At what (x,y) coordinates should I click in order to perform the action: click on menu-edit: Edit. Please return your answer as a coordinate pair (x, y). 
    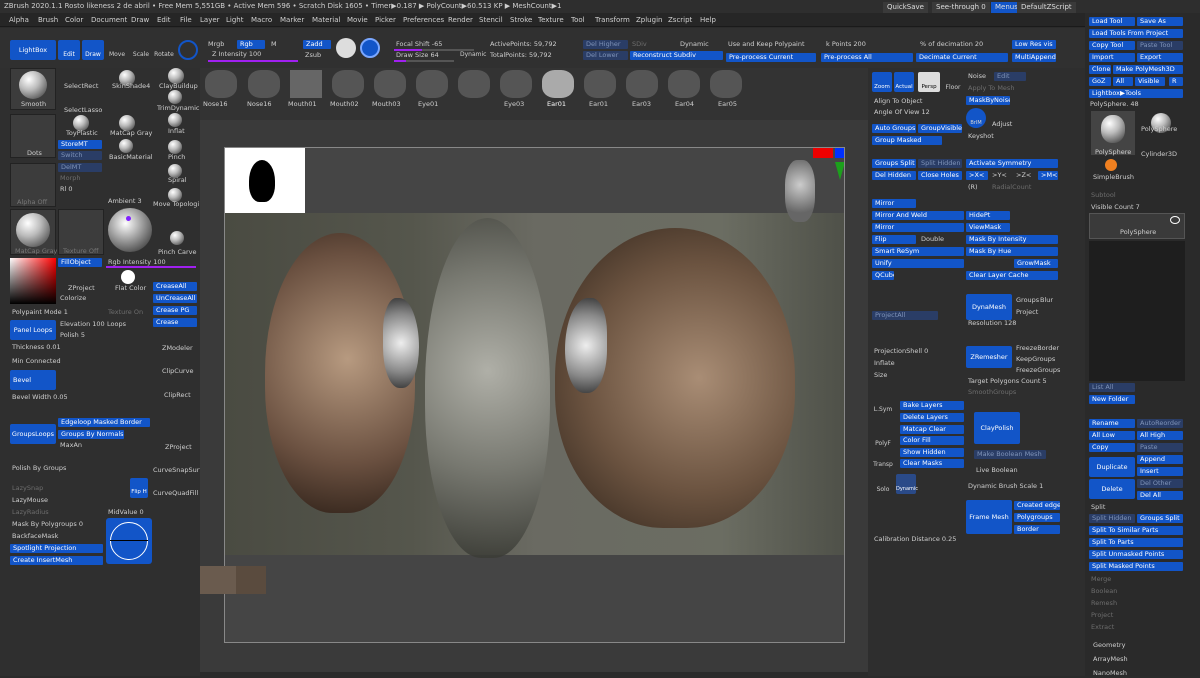
    Looking at the image, I should click on (164, 20).